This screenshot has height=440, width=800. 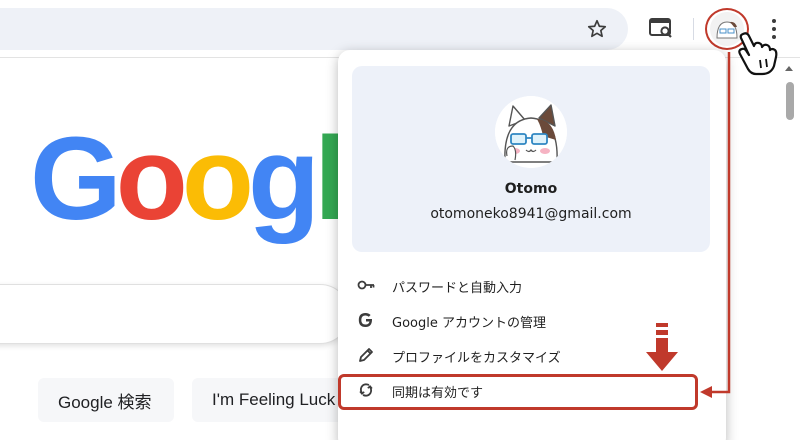 I want to click on menu-item-label: パスワードと自動入力, so click(x=457, y=288).